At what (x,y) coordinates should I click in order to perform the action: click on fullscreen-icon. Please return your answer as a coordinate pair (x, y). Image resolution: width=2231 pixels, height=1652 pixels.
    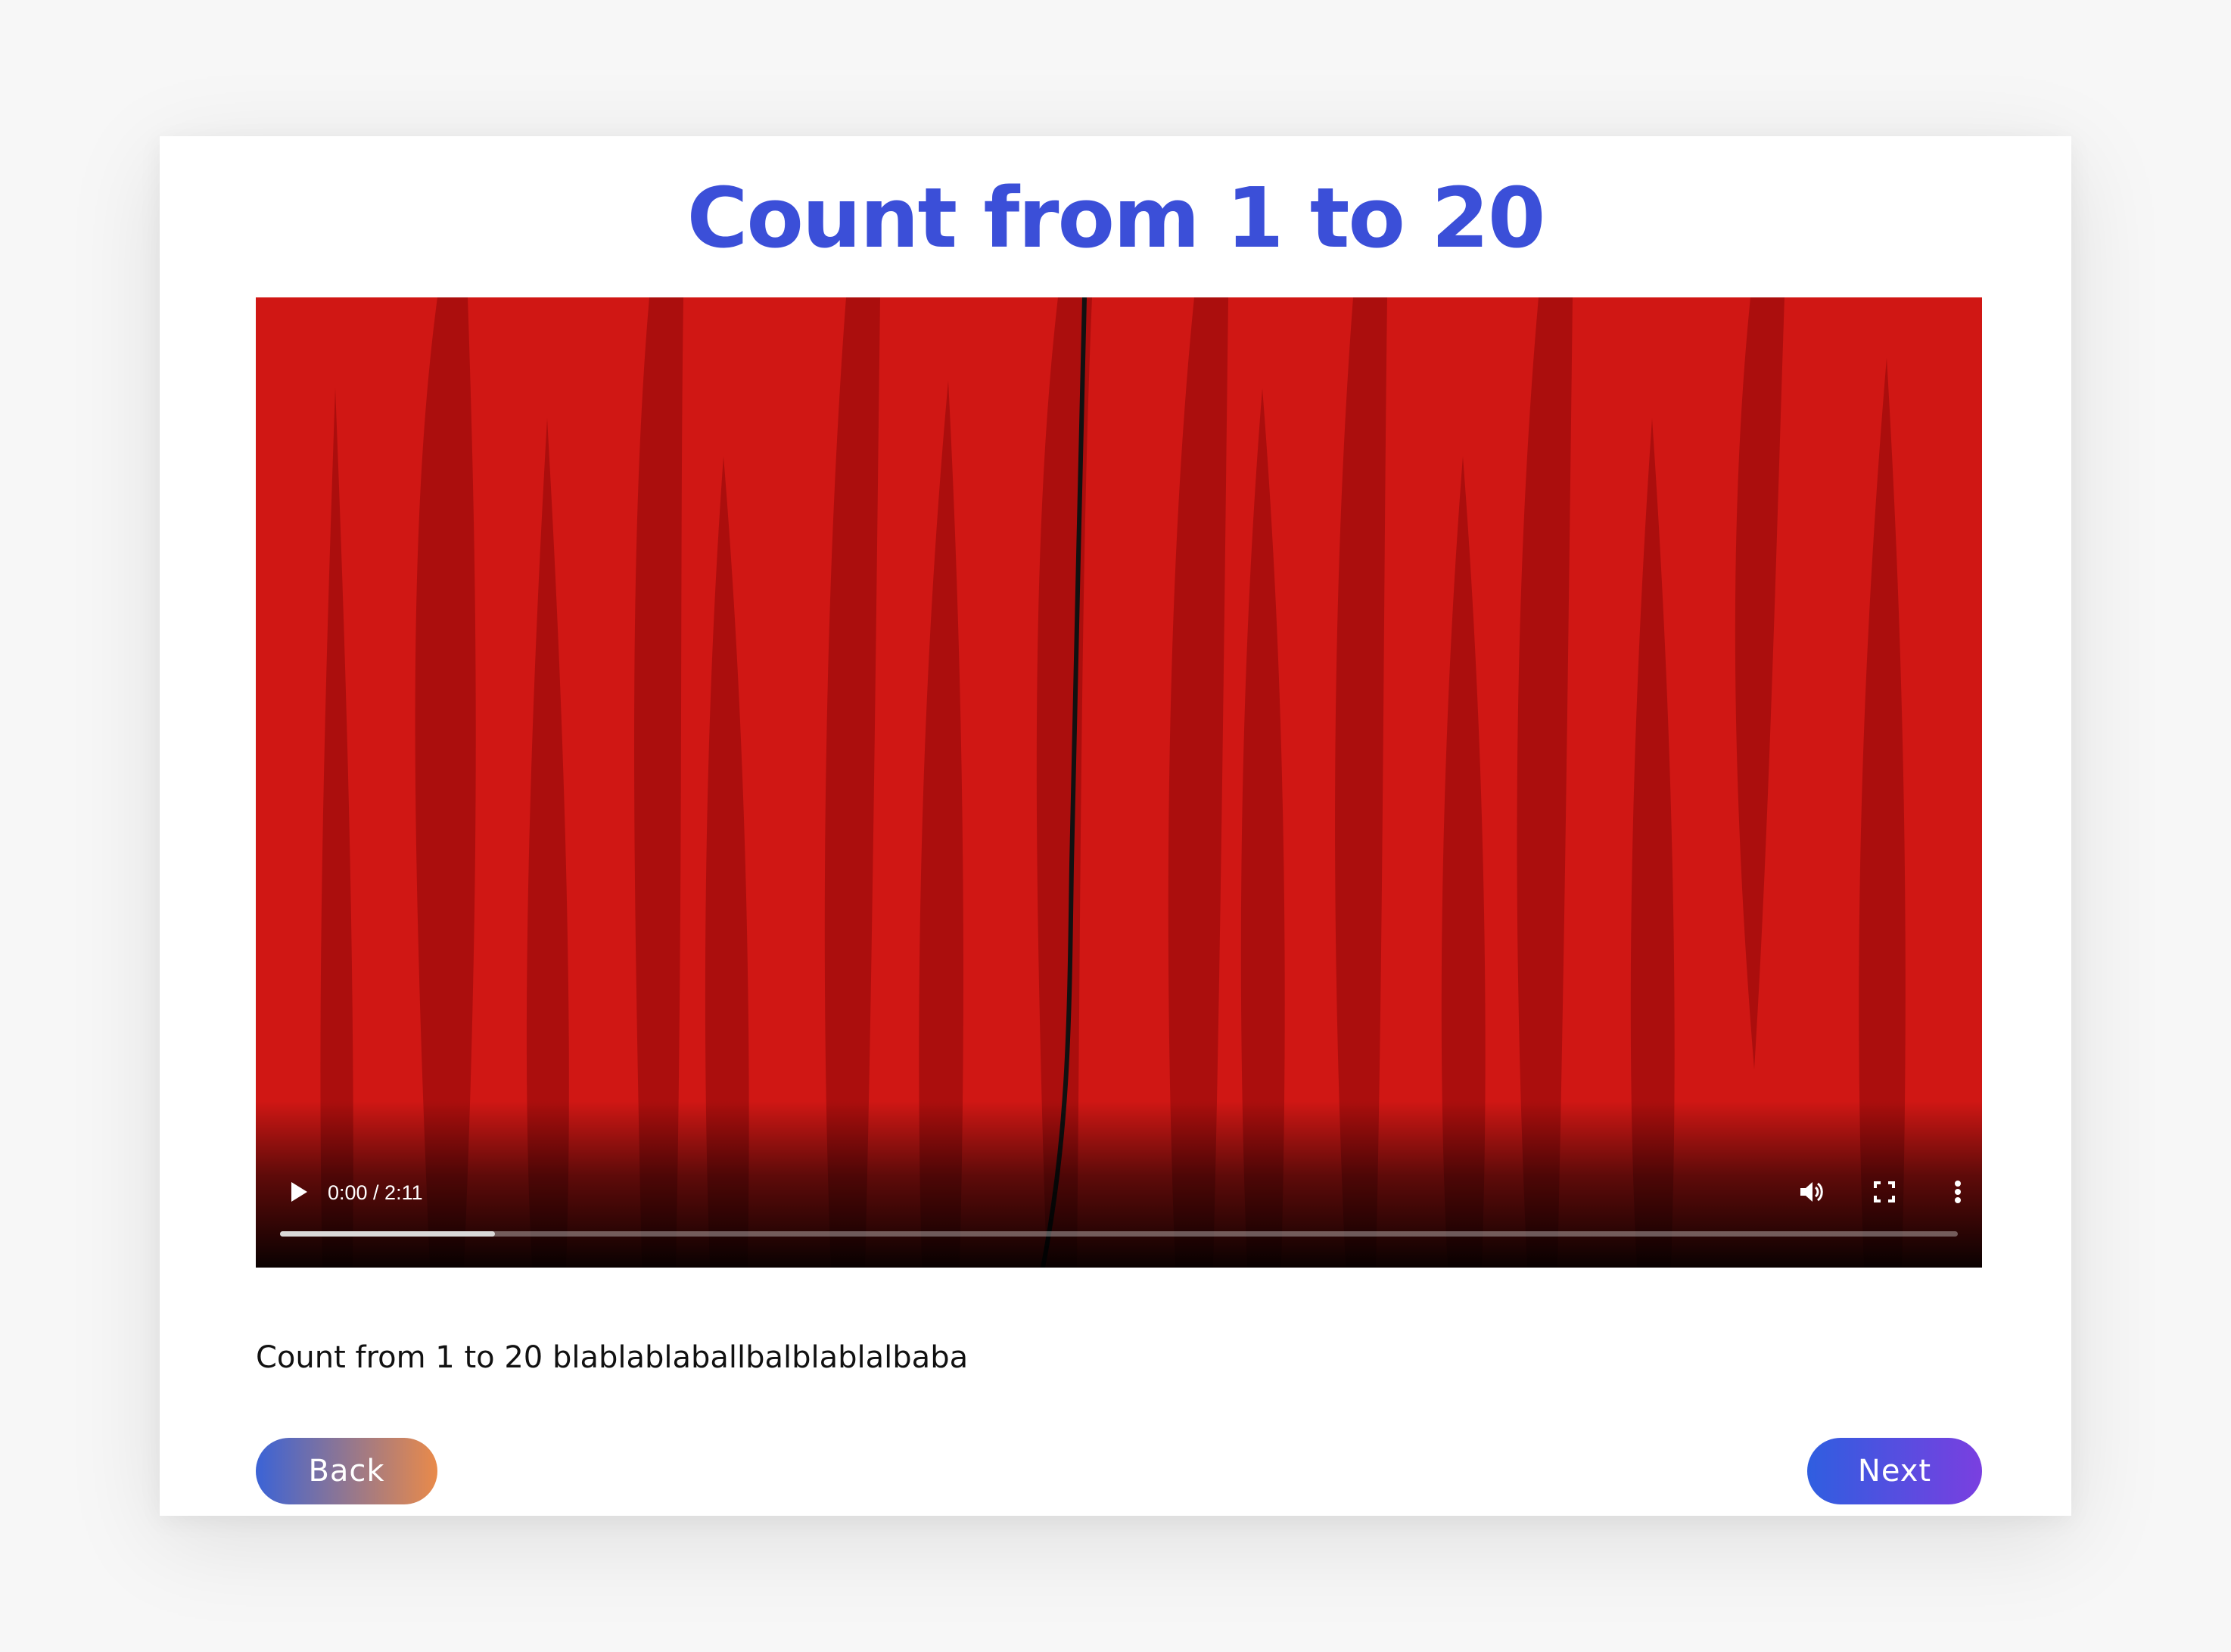
    Looking at the image, I should click on (1884, 1191).